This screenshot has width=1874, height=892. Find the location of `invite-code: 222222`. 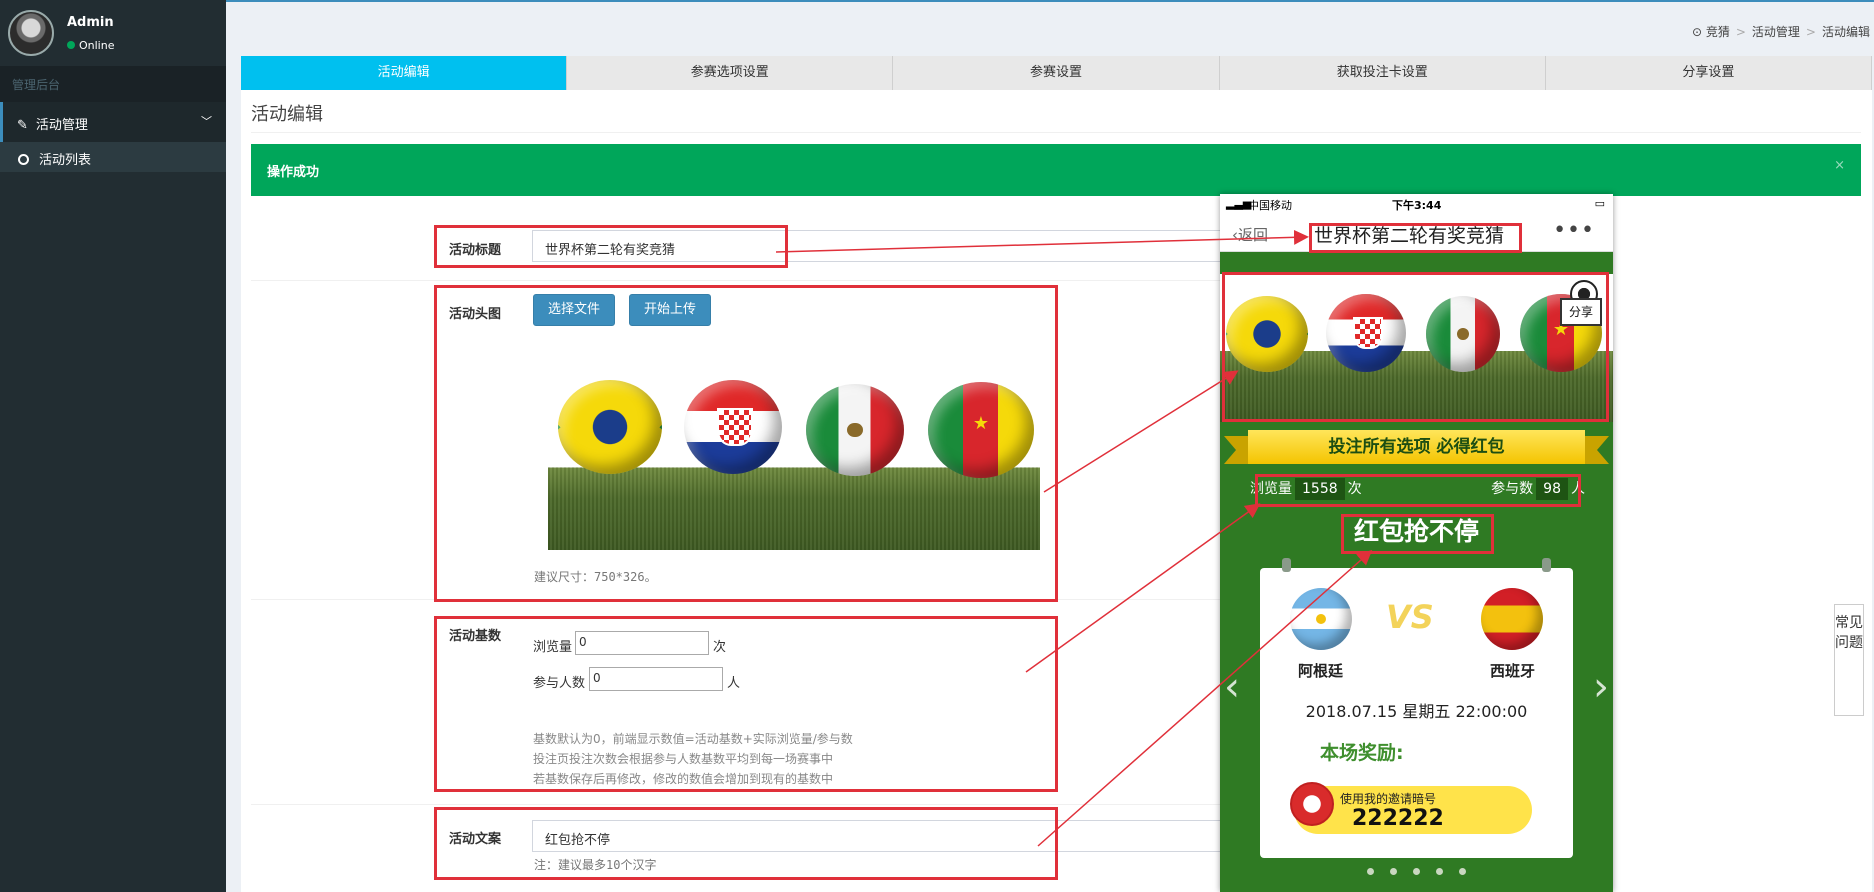

invite-code: 222222 is located at coordinates (1398, 818).